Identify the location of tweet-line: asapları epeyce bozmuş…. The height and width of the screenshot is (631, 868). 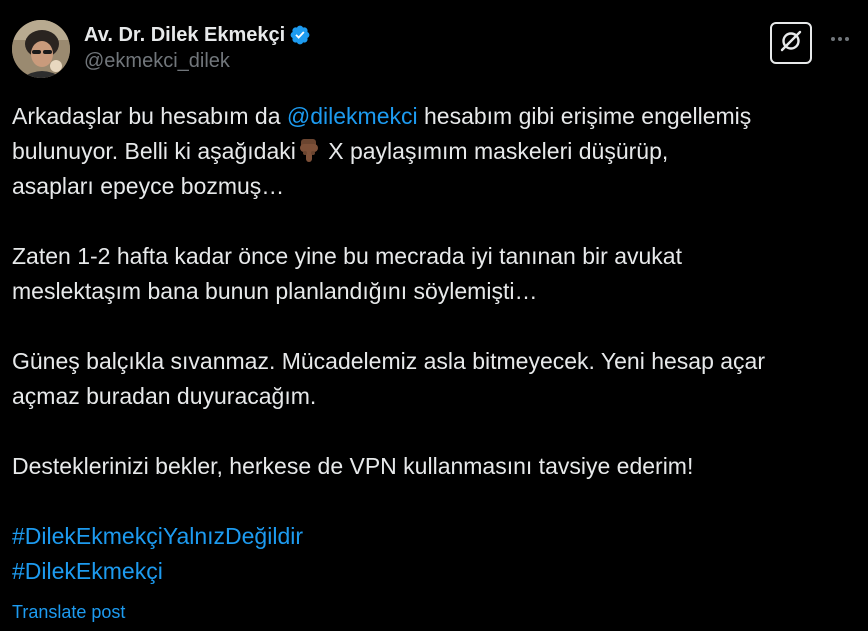
(148, 186).